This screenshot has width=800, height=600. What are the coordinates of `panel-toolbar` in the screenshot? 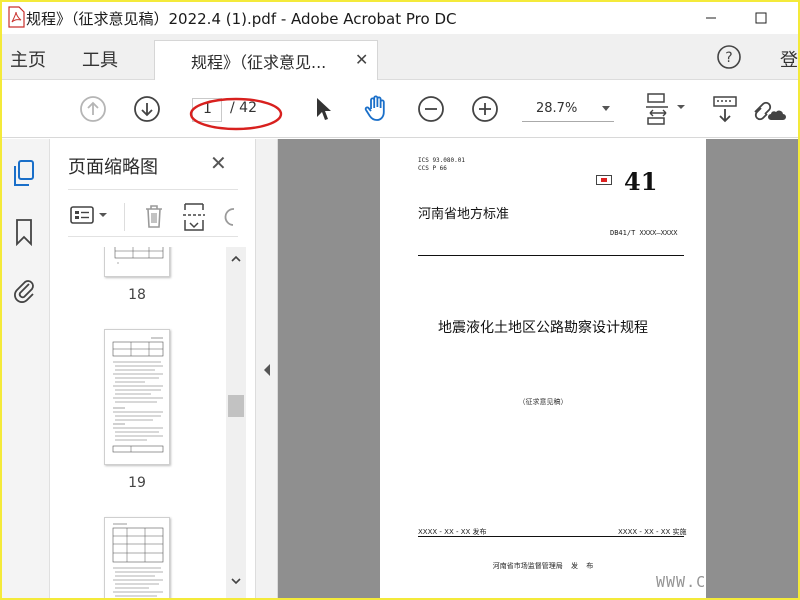 It's located at (153, 217).